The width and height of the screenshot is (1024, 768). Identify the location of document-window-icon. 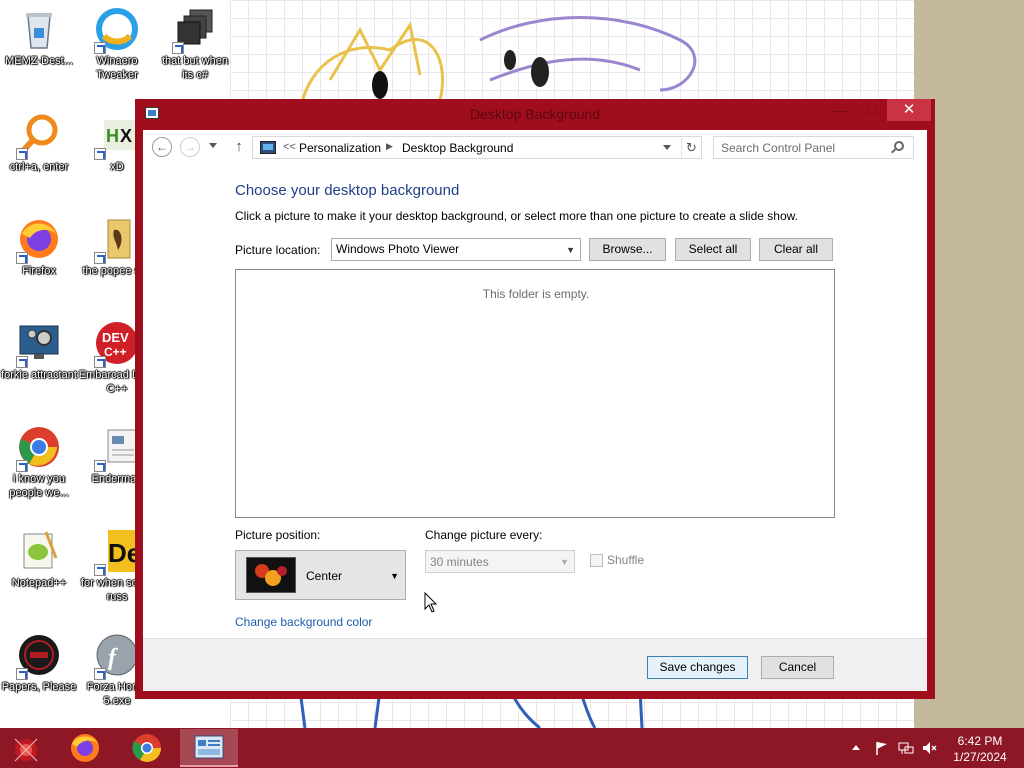
(117, 448).